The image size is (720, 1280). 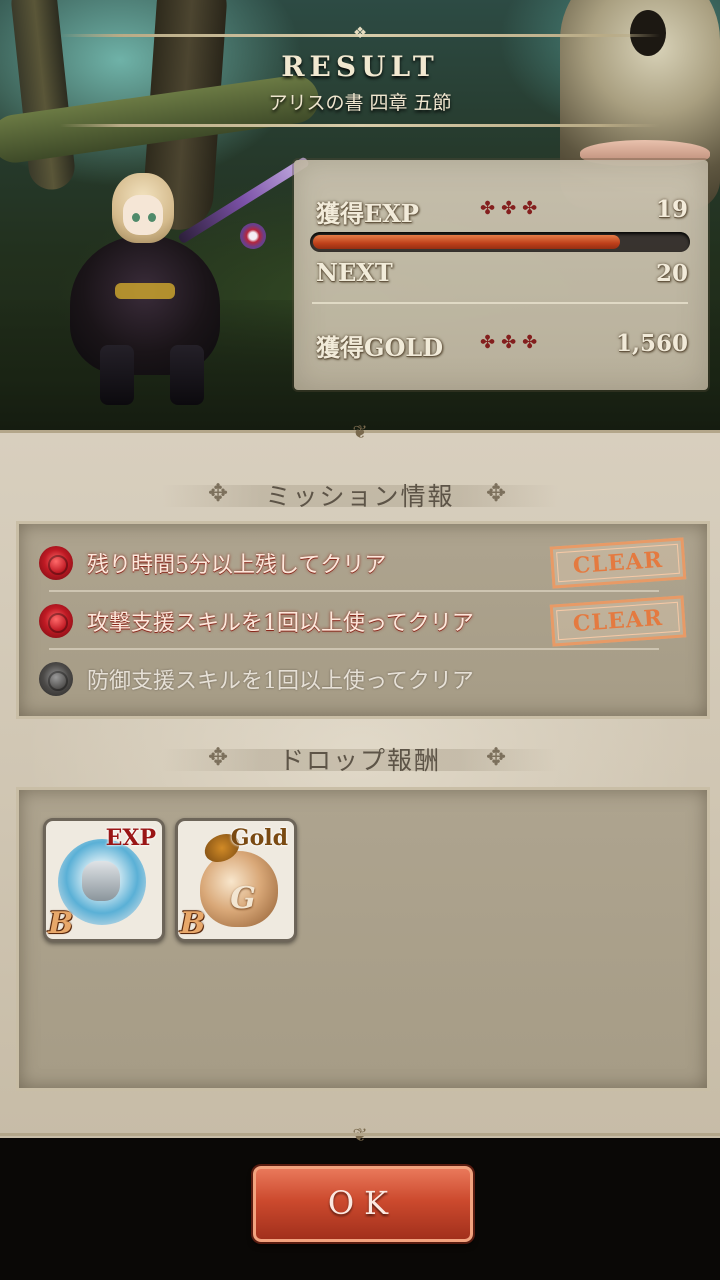 What do you see at coordinates (360, 496) in the screenshot?
I see `mission-section-title: ミッション情報` at bounding box center [360, 496].